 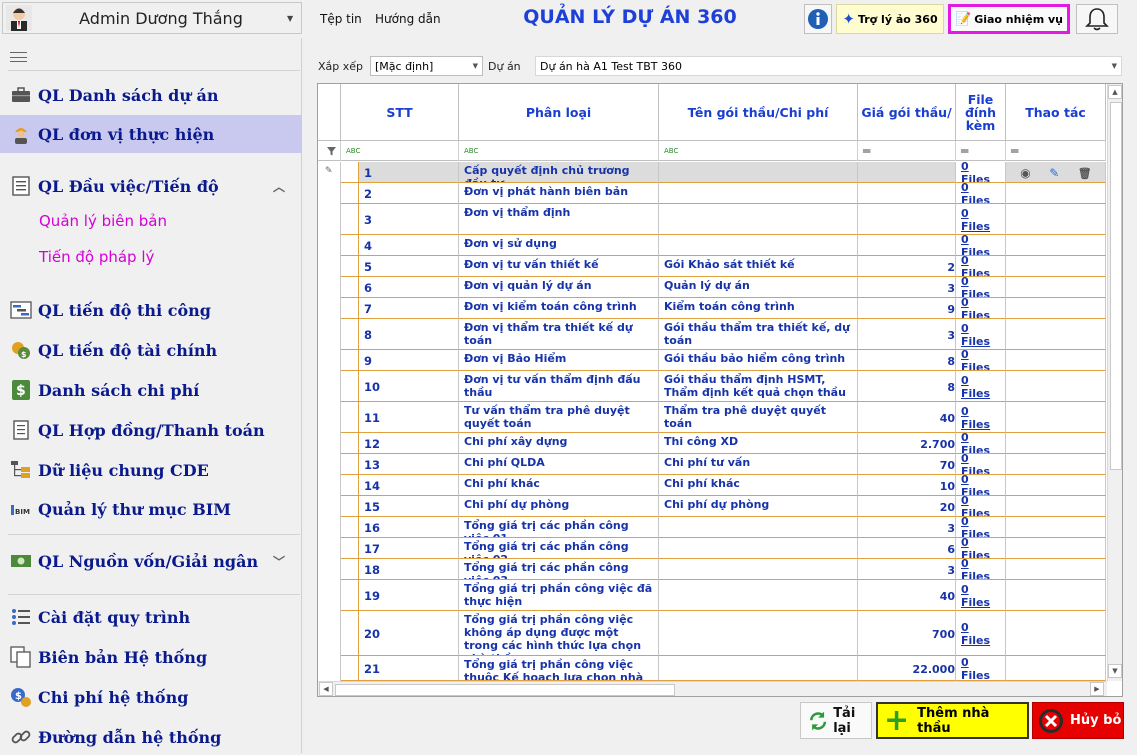 What do you see at coordinates (712, 485) in the screenshot?
I see `table-row: 14 Chi phí khác Chi phí khác 10 0 Files` at bounding box center [712, 485].